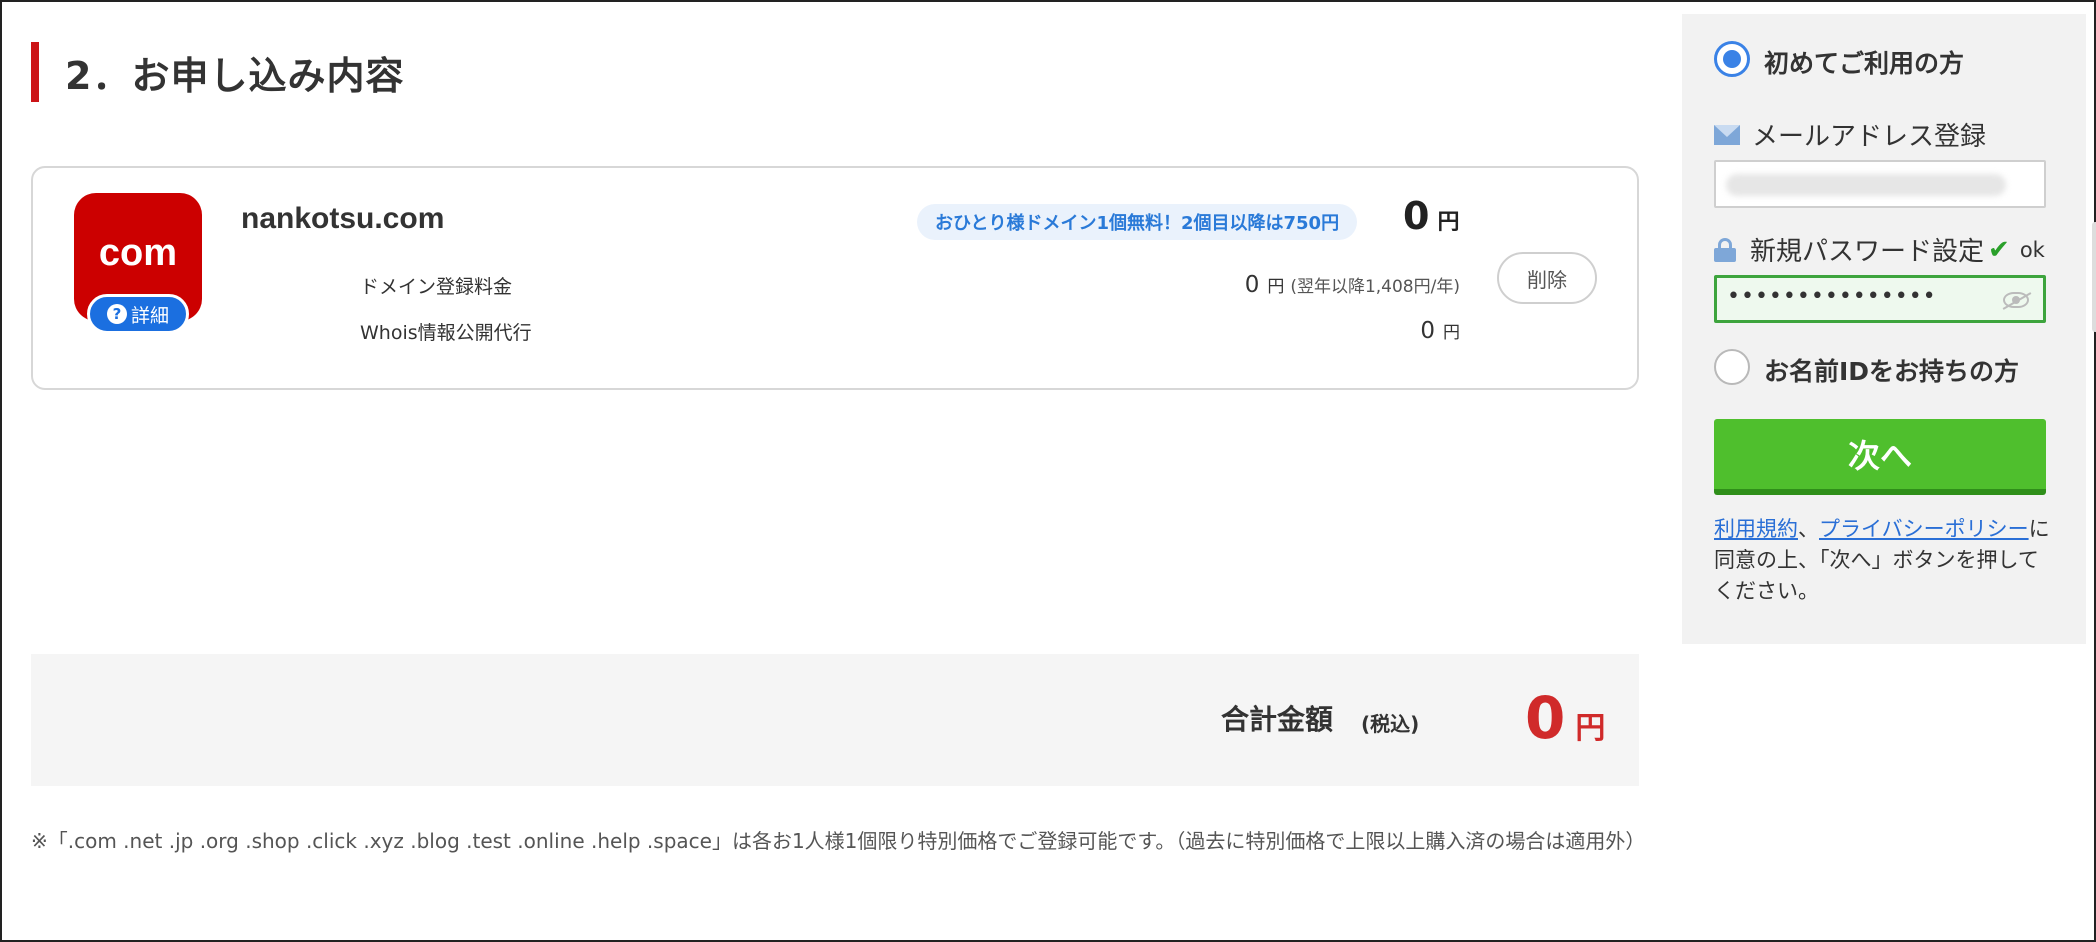  Describe the element at coordinates (2032, 249) in the screenshot. I see `password-status: ok` at that location.